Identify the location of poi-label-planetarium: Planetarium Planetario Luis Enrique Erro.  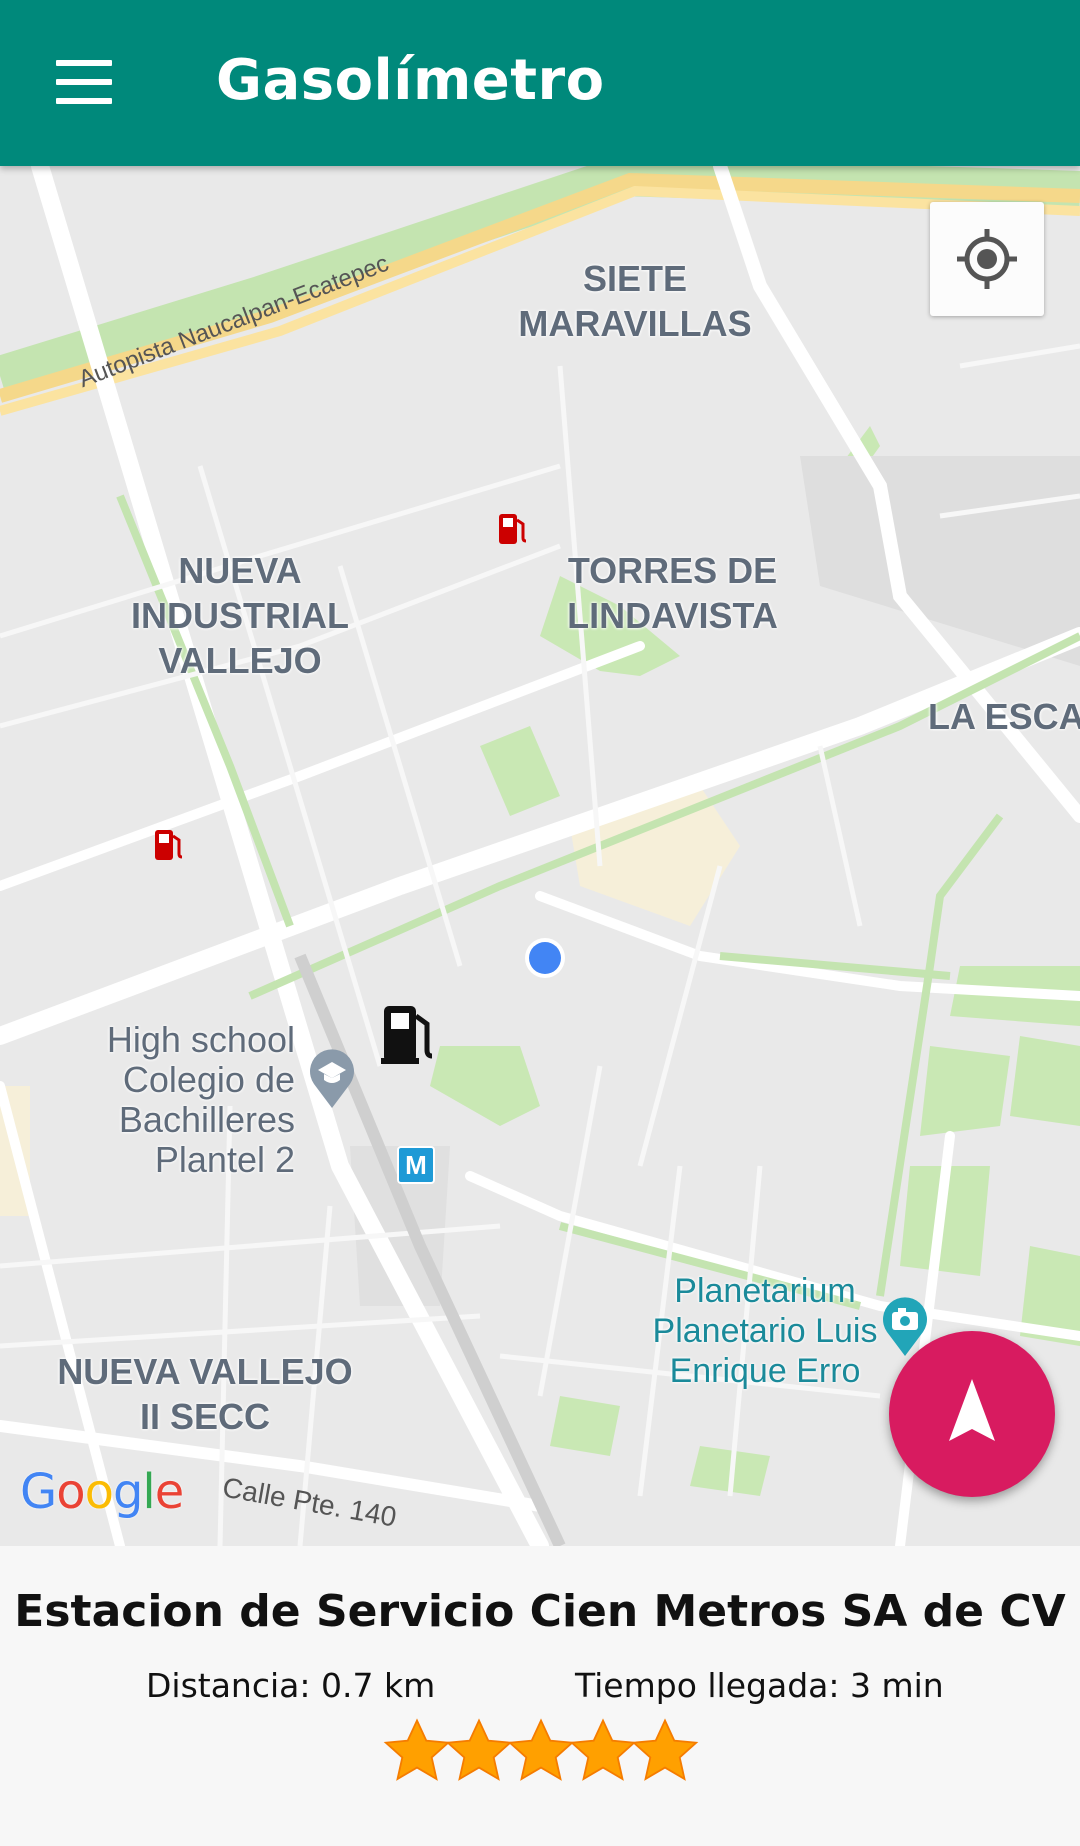
(765, 1331).